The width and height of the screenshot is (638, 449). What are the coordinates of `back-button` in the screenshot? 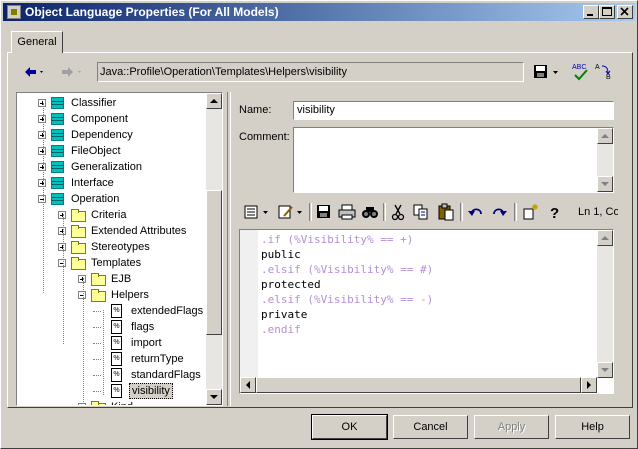 It's located at (33, 72).